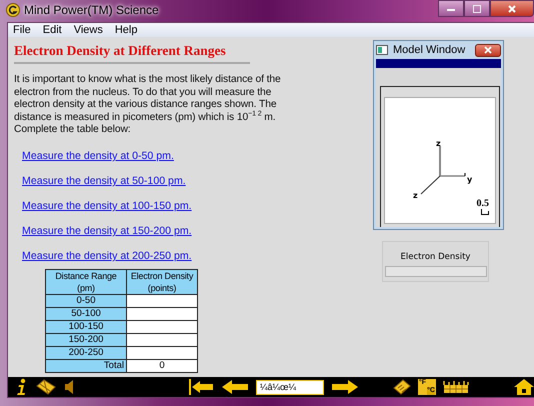 The image size is (534, 406). What do you see at coordinates (104, 181) in the screenshot?
I see `measure-link: Measure the density at 50-100 pm.` at bounding box center [104, 181].